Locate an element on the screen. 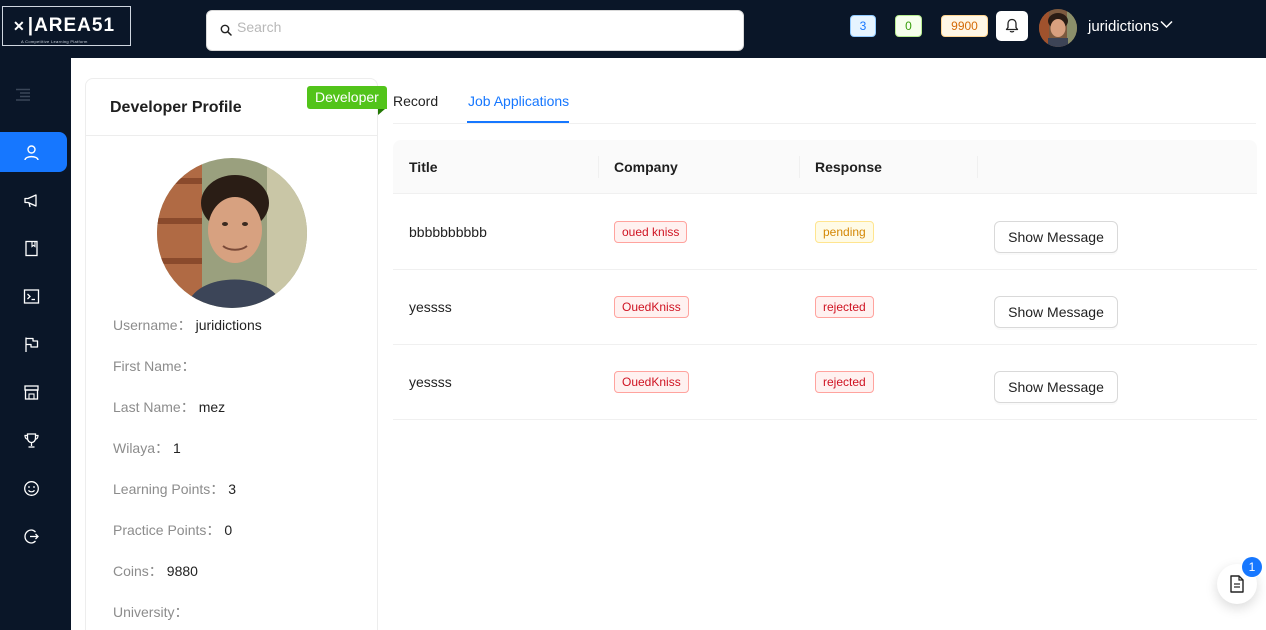 The height and width of the screenshot is (630, 1266). avatar is located at coordinates (1058, 28).